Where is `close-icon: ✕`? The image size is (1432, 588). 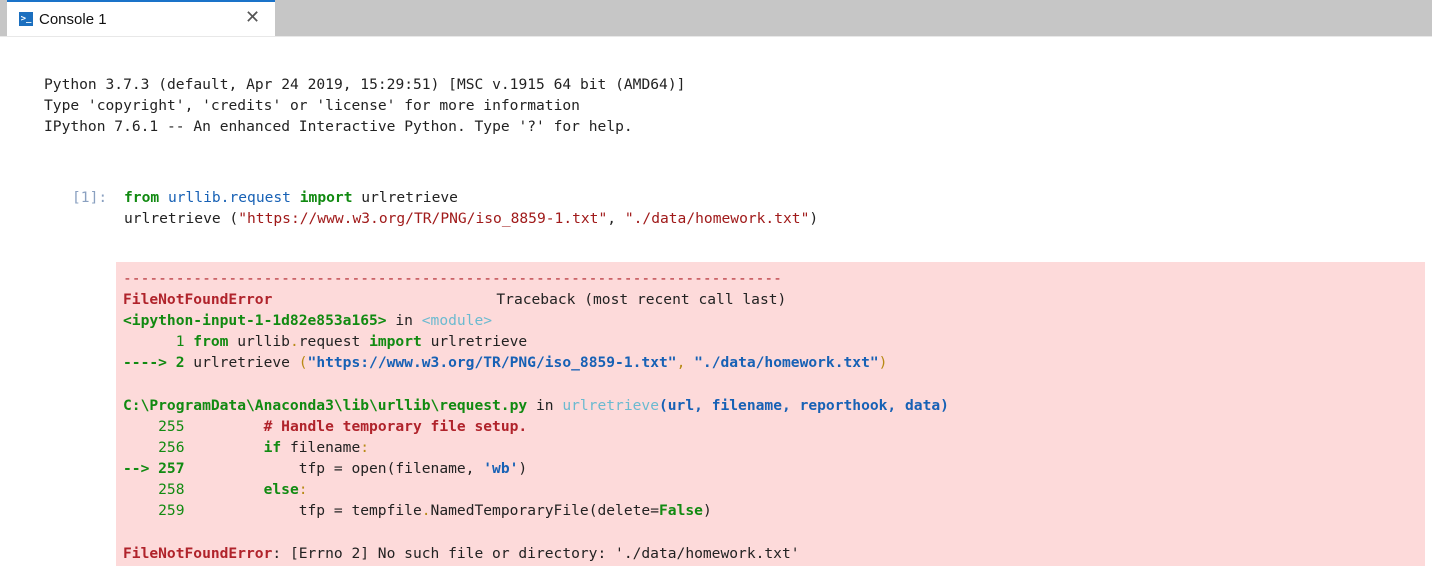 close-icon: ✕ is located at coordinates (252, 17).